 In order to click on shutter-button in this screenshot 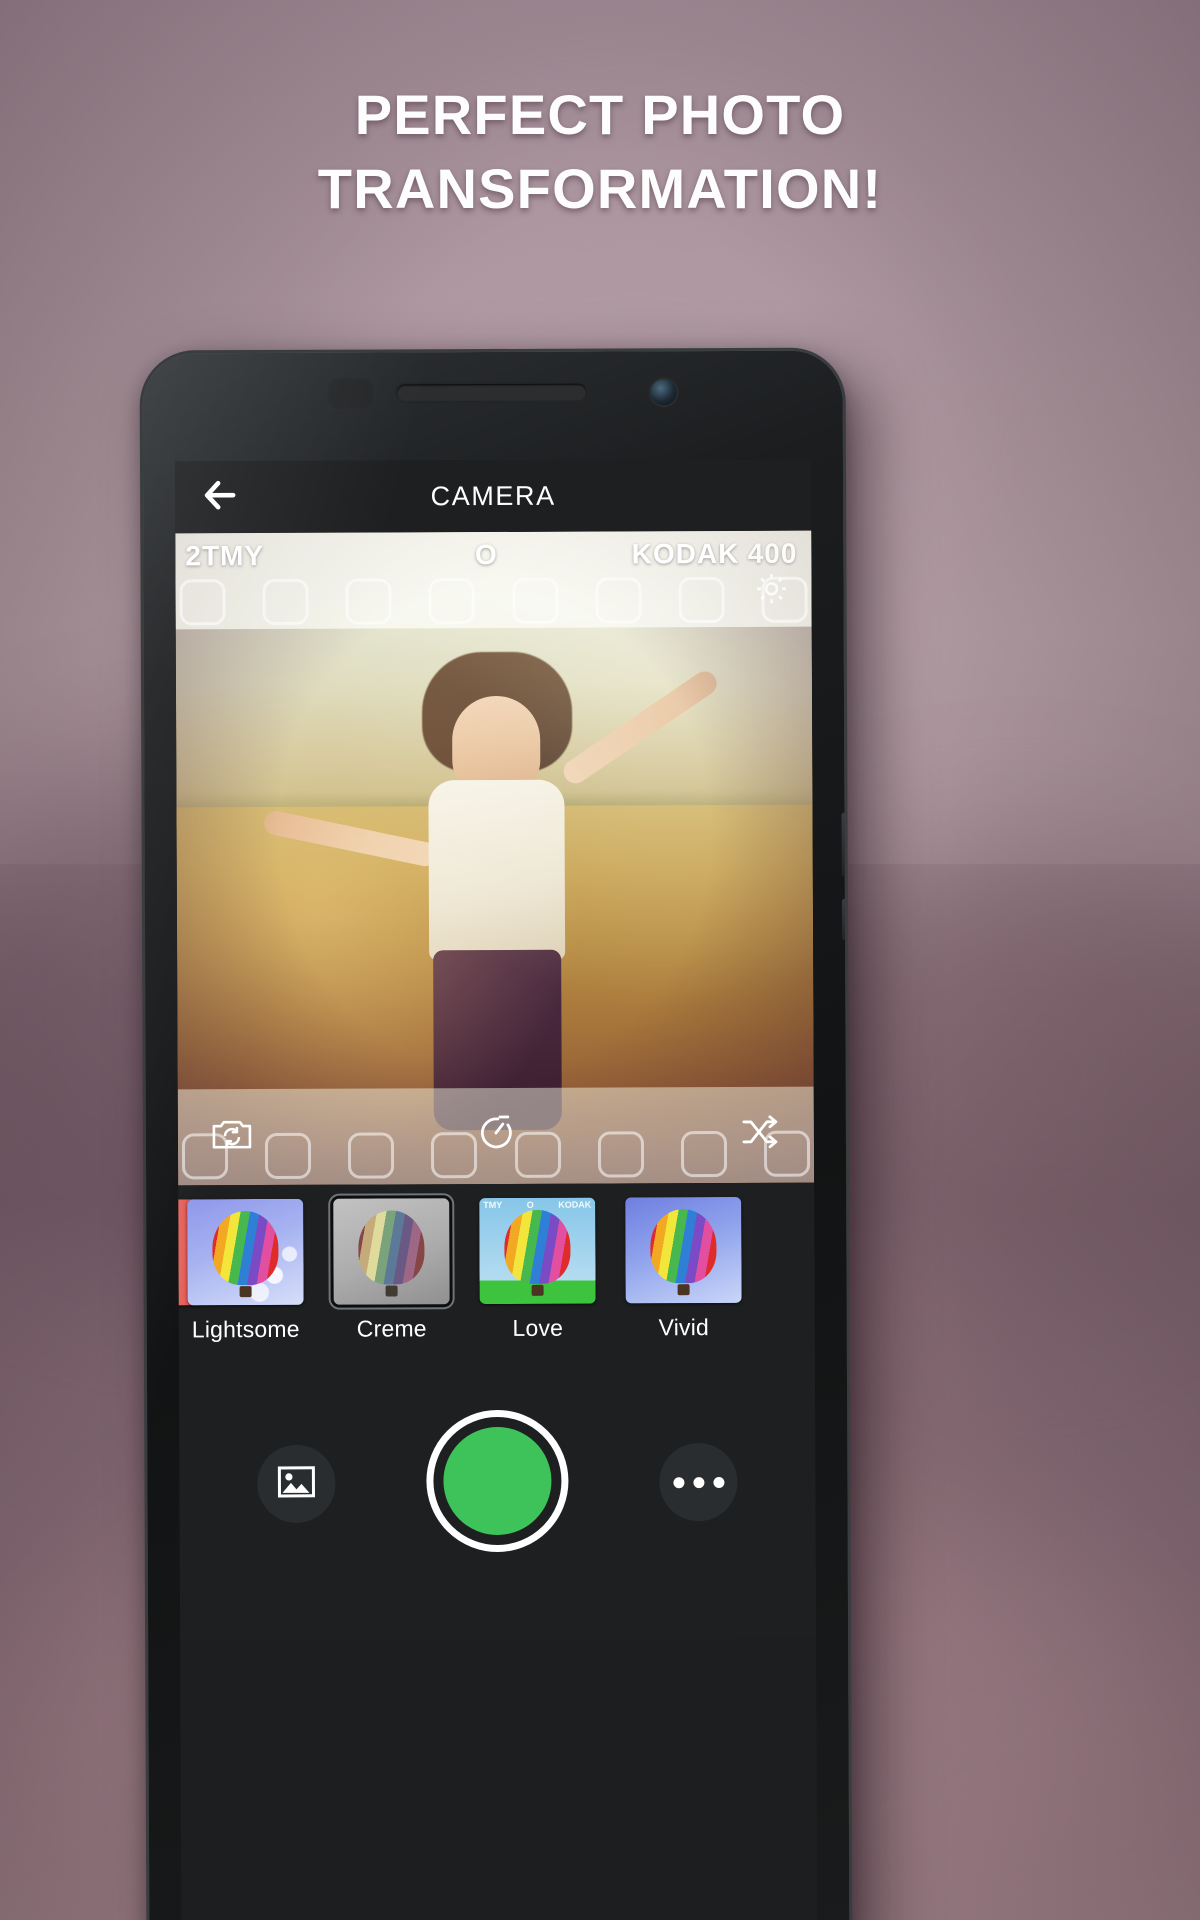, I will do `click(497, 1481)`.